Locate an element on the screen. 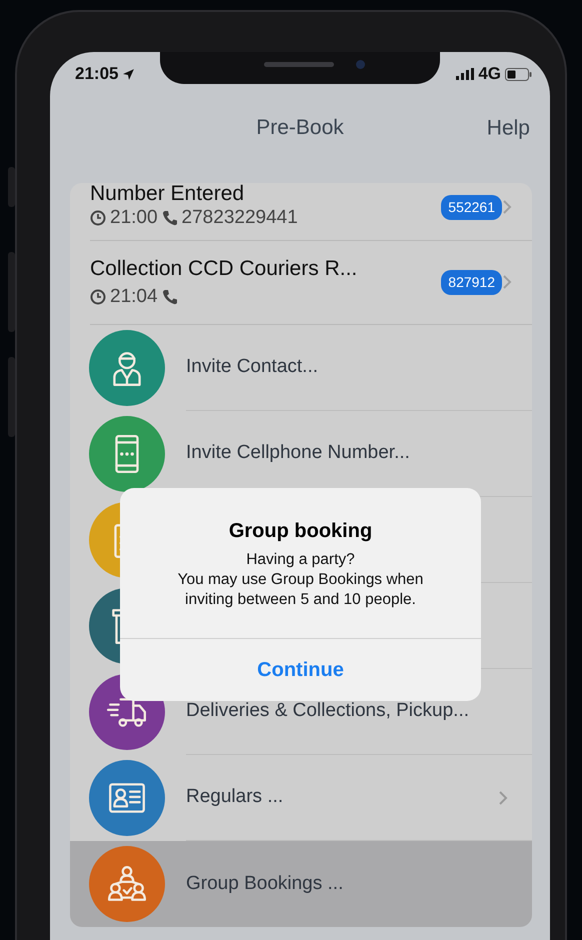 The image size is (582, 940). booking-row: Collection CCD Couriers R... 21:04 827912 is located at coordinates (301, 283).